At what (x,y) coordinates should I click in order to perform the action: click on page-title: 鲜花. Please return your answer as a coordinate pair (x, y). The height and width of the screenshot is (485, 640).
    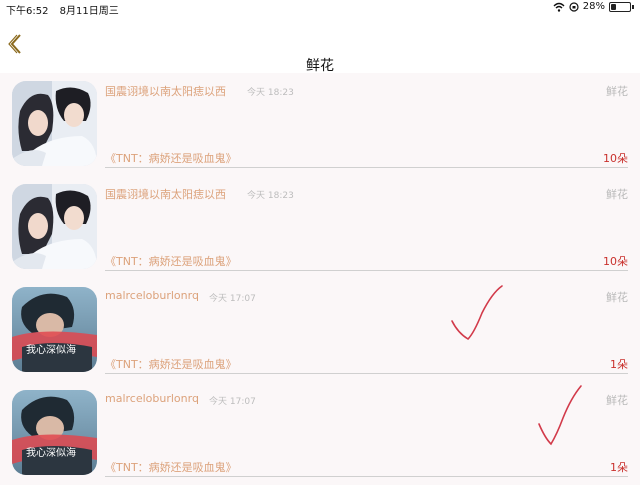
    Looking at the image, I should click on (320, 66).